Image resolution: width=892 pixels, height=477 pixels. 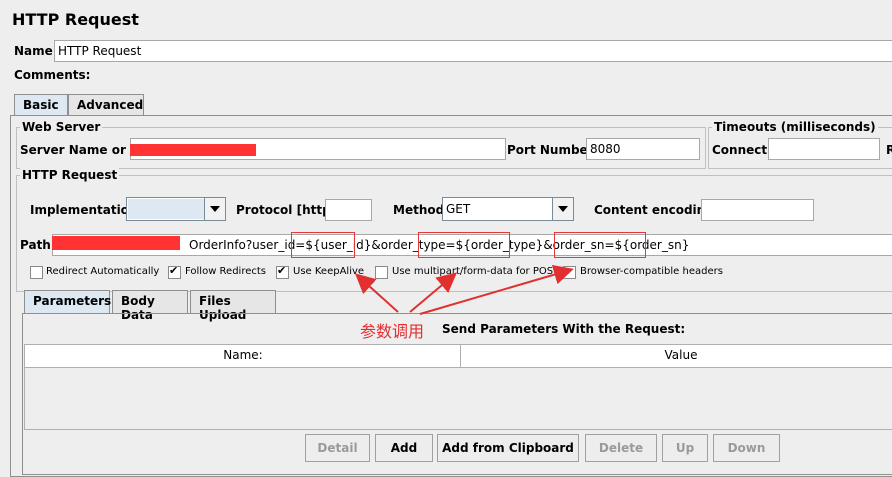 What do you see at coordinates (377, 293) in the screenshot?
I see `arrow-keepalive` at bounding box center [377, 293].